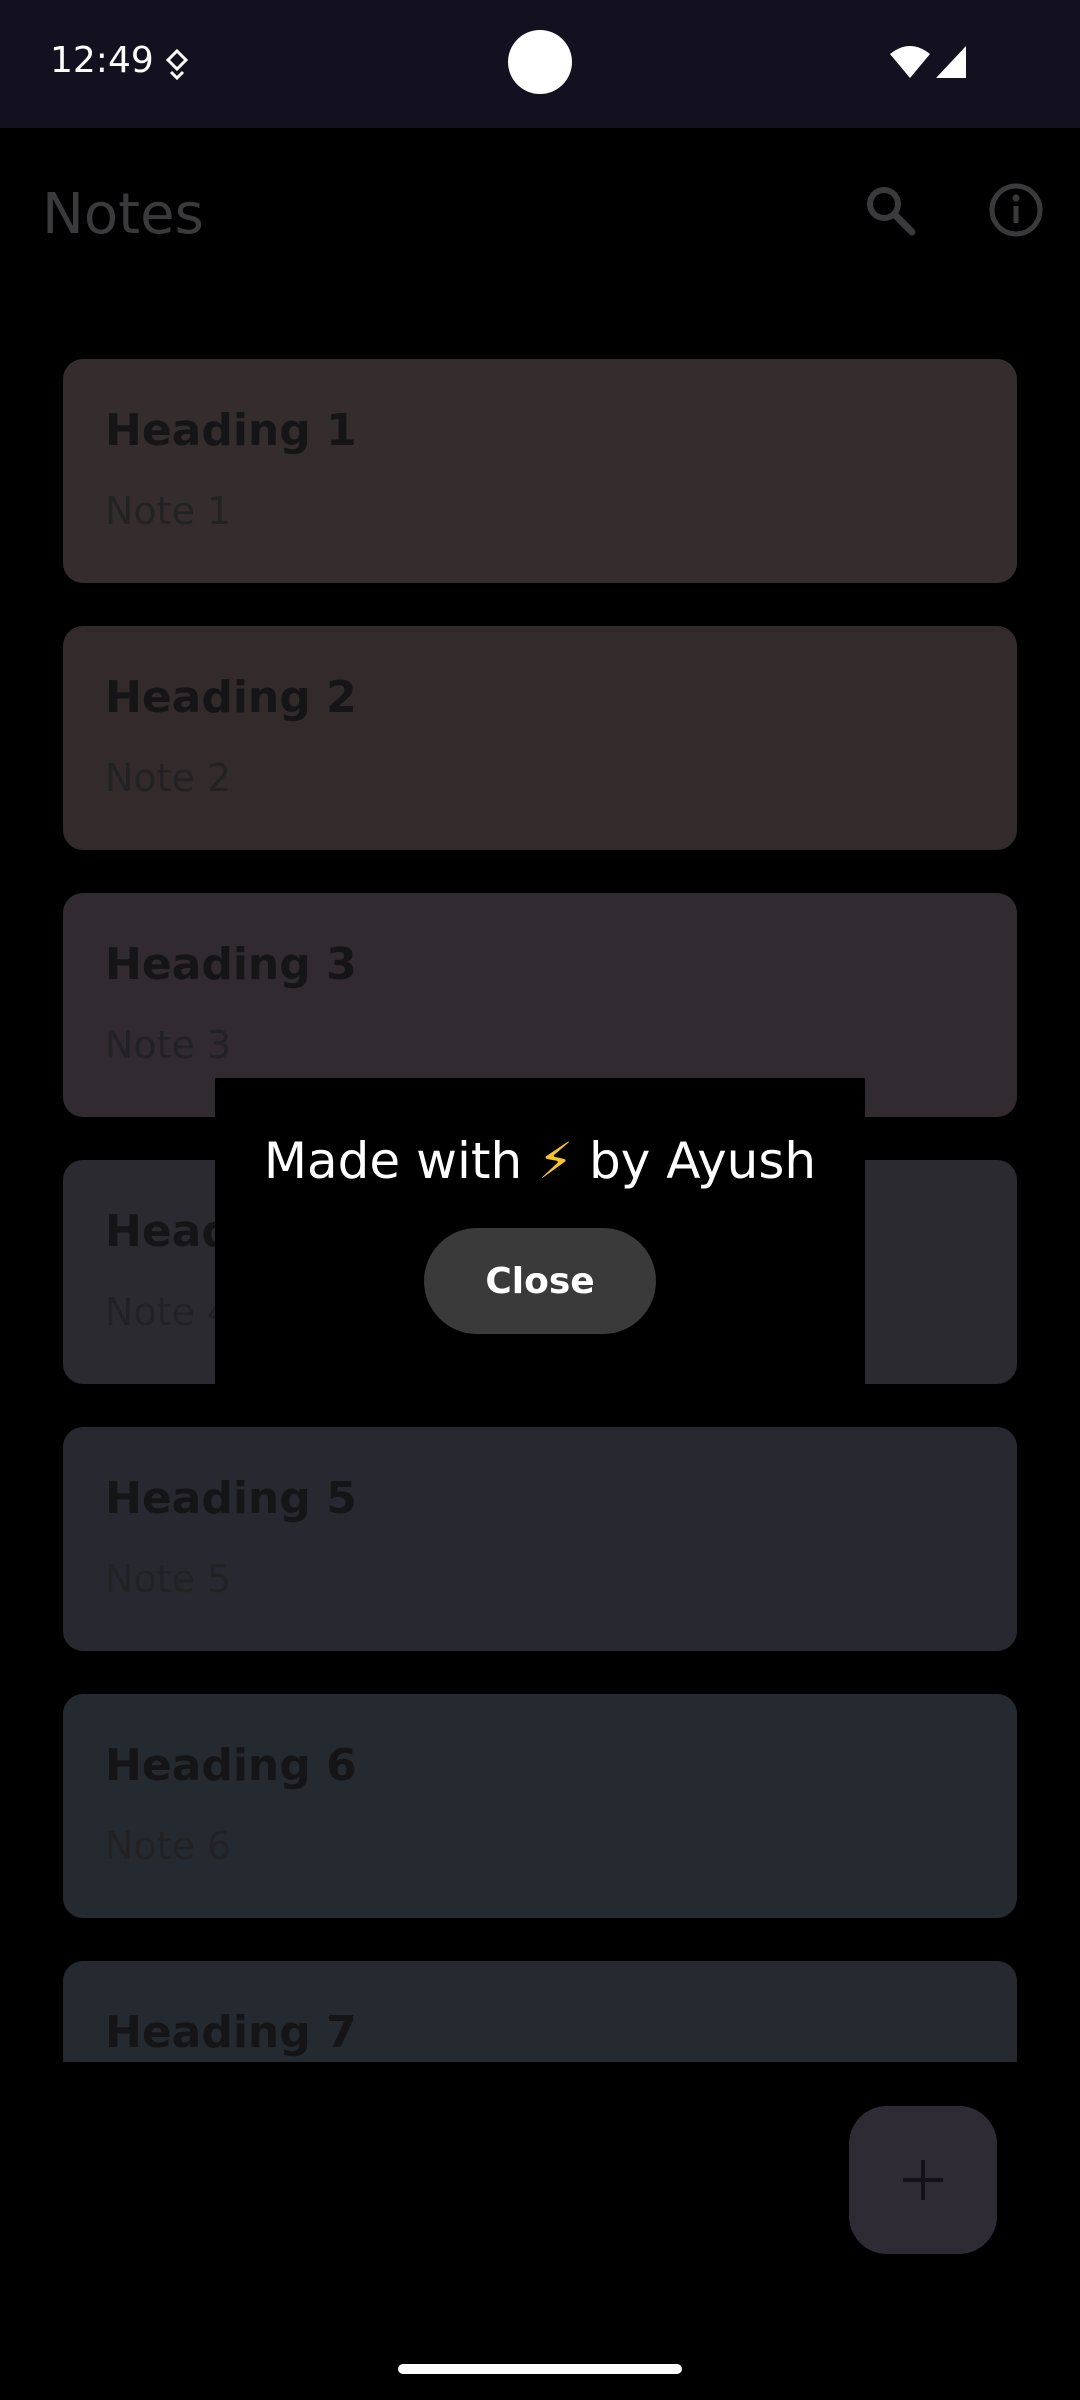 This screenshot has width=1080, height=2400. What do you see at coordinates (951, 62) in the screenshot?
I see `cell-signal-icon` at bounding box center [951, 62].